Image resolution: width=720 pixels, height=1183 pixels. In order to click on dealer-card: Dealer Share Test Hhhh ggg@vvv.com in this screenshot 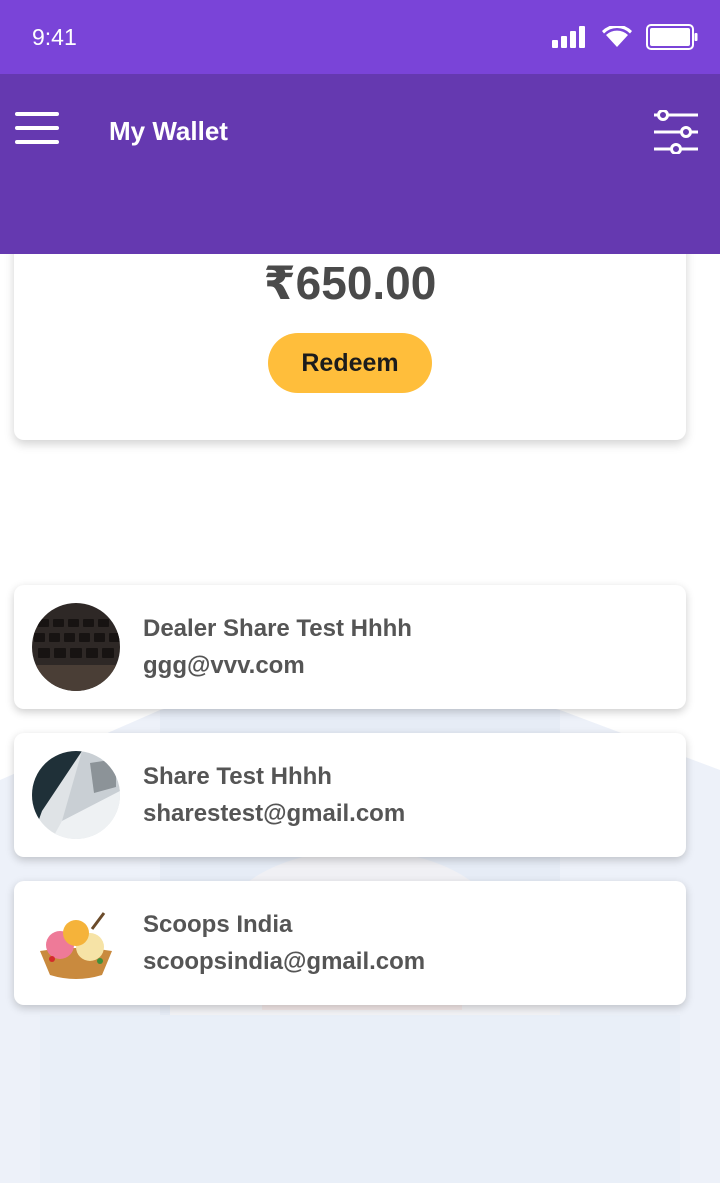, I will do `click(350, 647)`.